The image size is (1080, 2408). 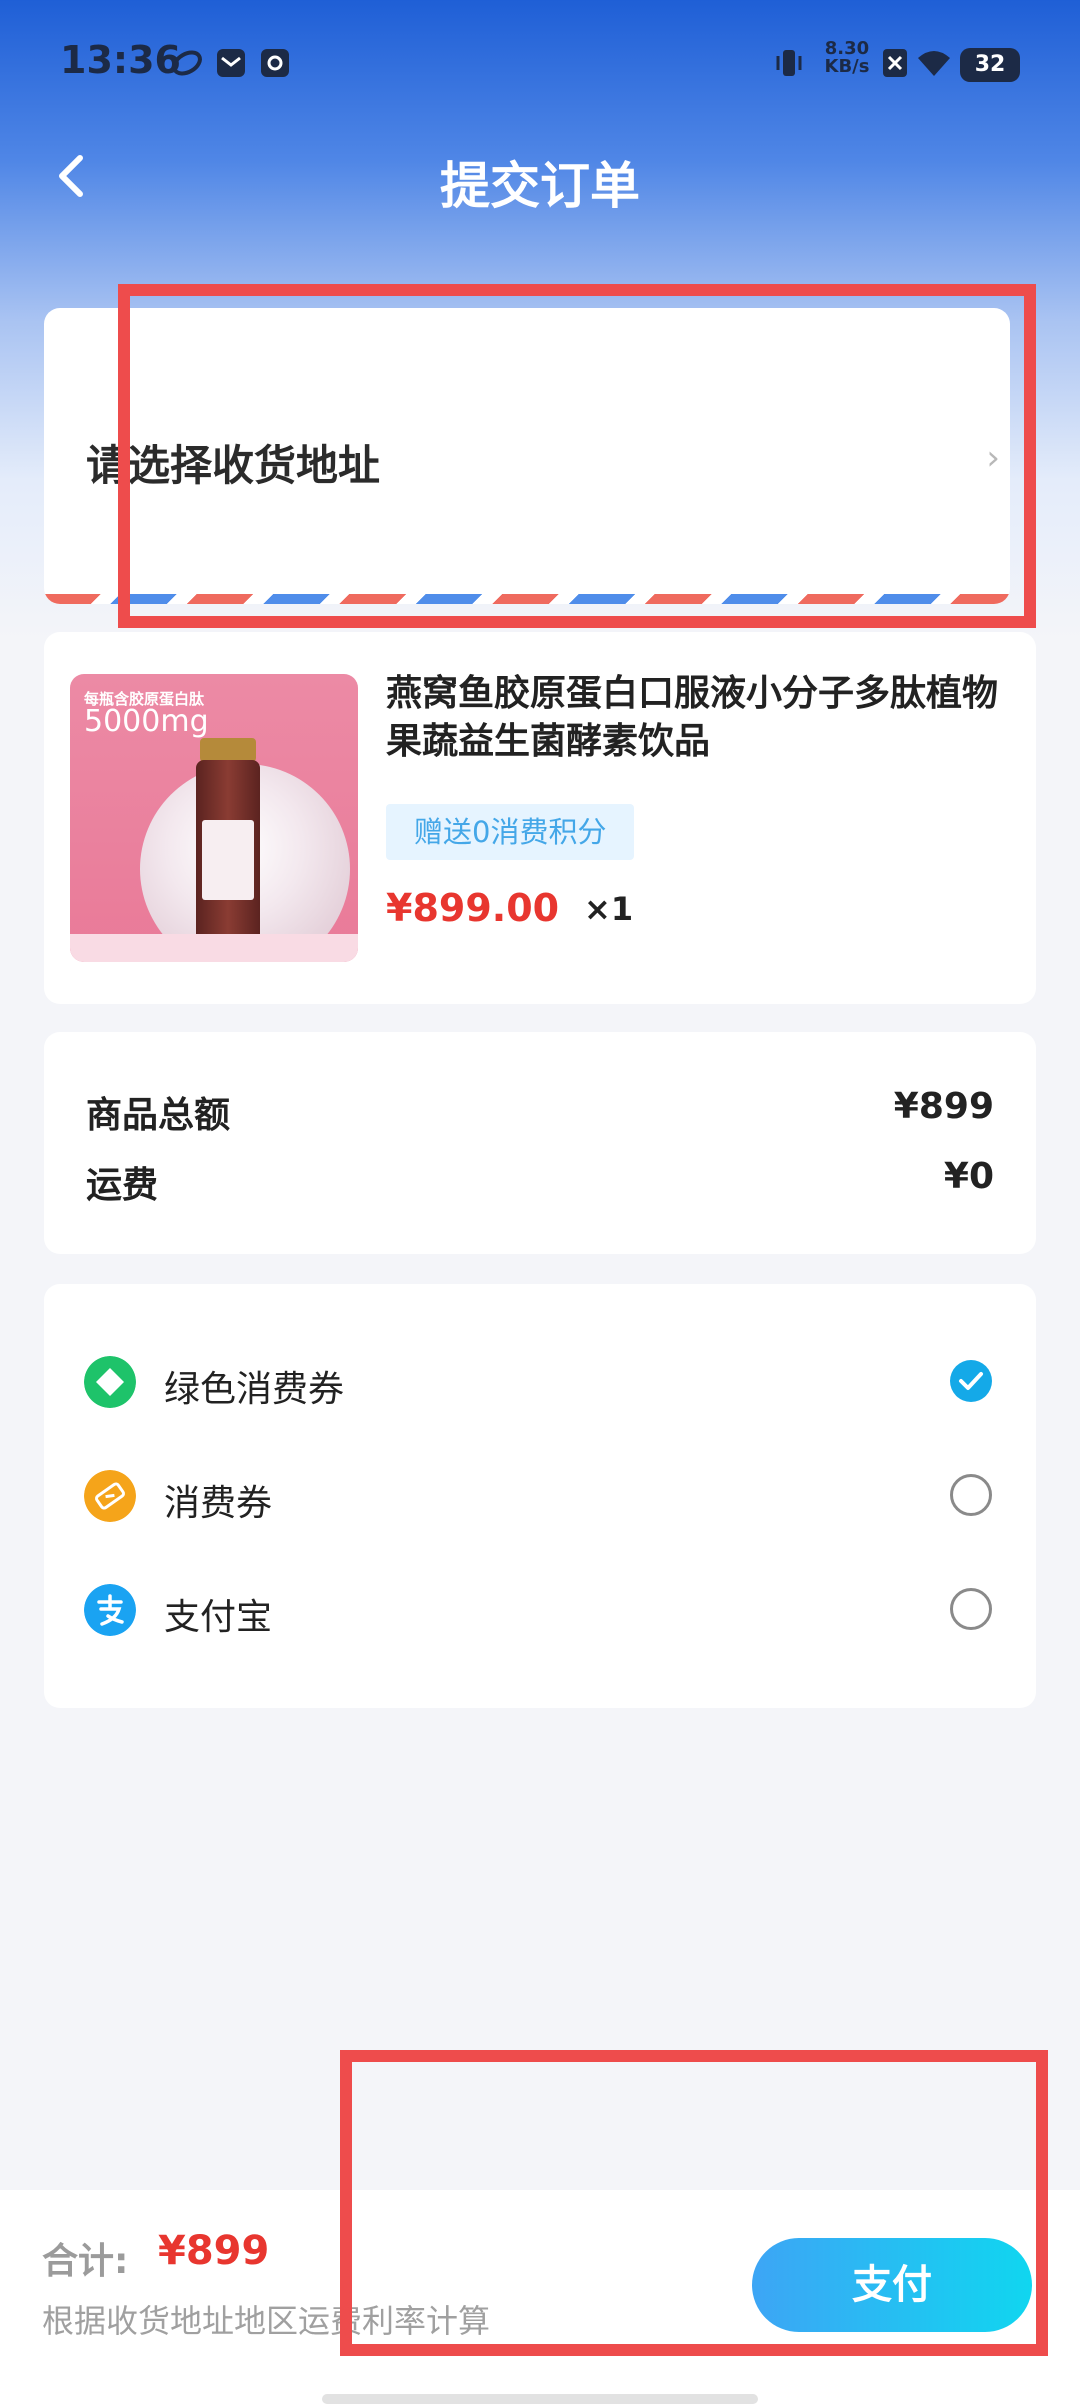 I want to click on network-speed: 8.30 KB/s, so click(x=847, y=58).